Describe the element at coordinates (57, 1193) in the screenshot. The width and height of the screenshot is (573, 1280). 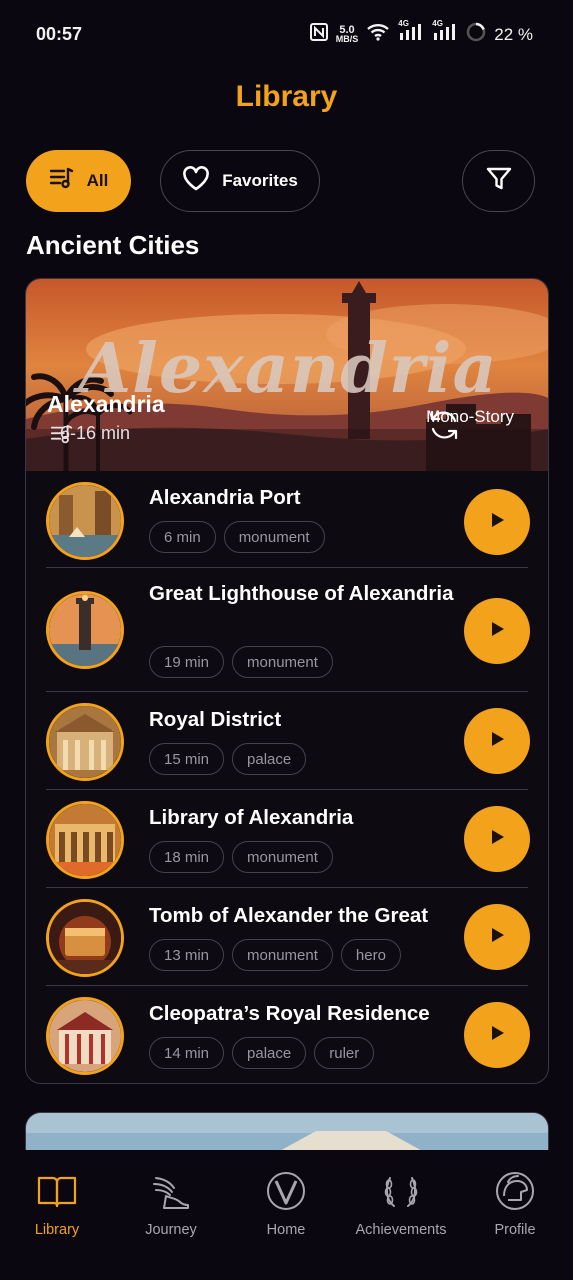
I see `book-icon` at that location.